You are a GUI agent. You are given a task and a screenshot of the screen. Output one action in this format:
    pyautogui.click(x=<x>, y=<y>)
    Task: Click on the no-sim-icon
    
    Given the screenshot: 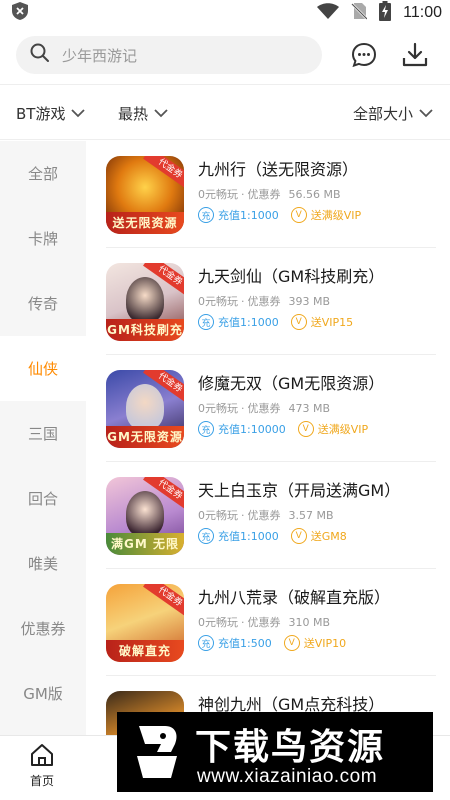 What is the action you would take?
    pyautogui.click(x=360, y=13)
    